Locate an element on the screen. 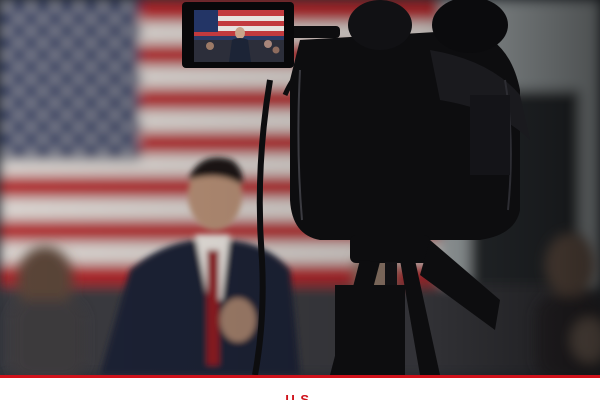 Image resolution: width=600 pixels, height=400 pixels. section-label-bar: U.S. is located at coordinates (300, 389).